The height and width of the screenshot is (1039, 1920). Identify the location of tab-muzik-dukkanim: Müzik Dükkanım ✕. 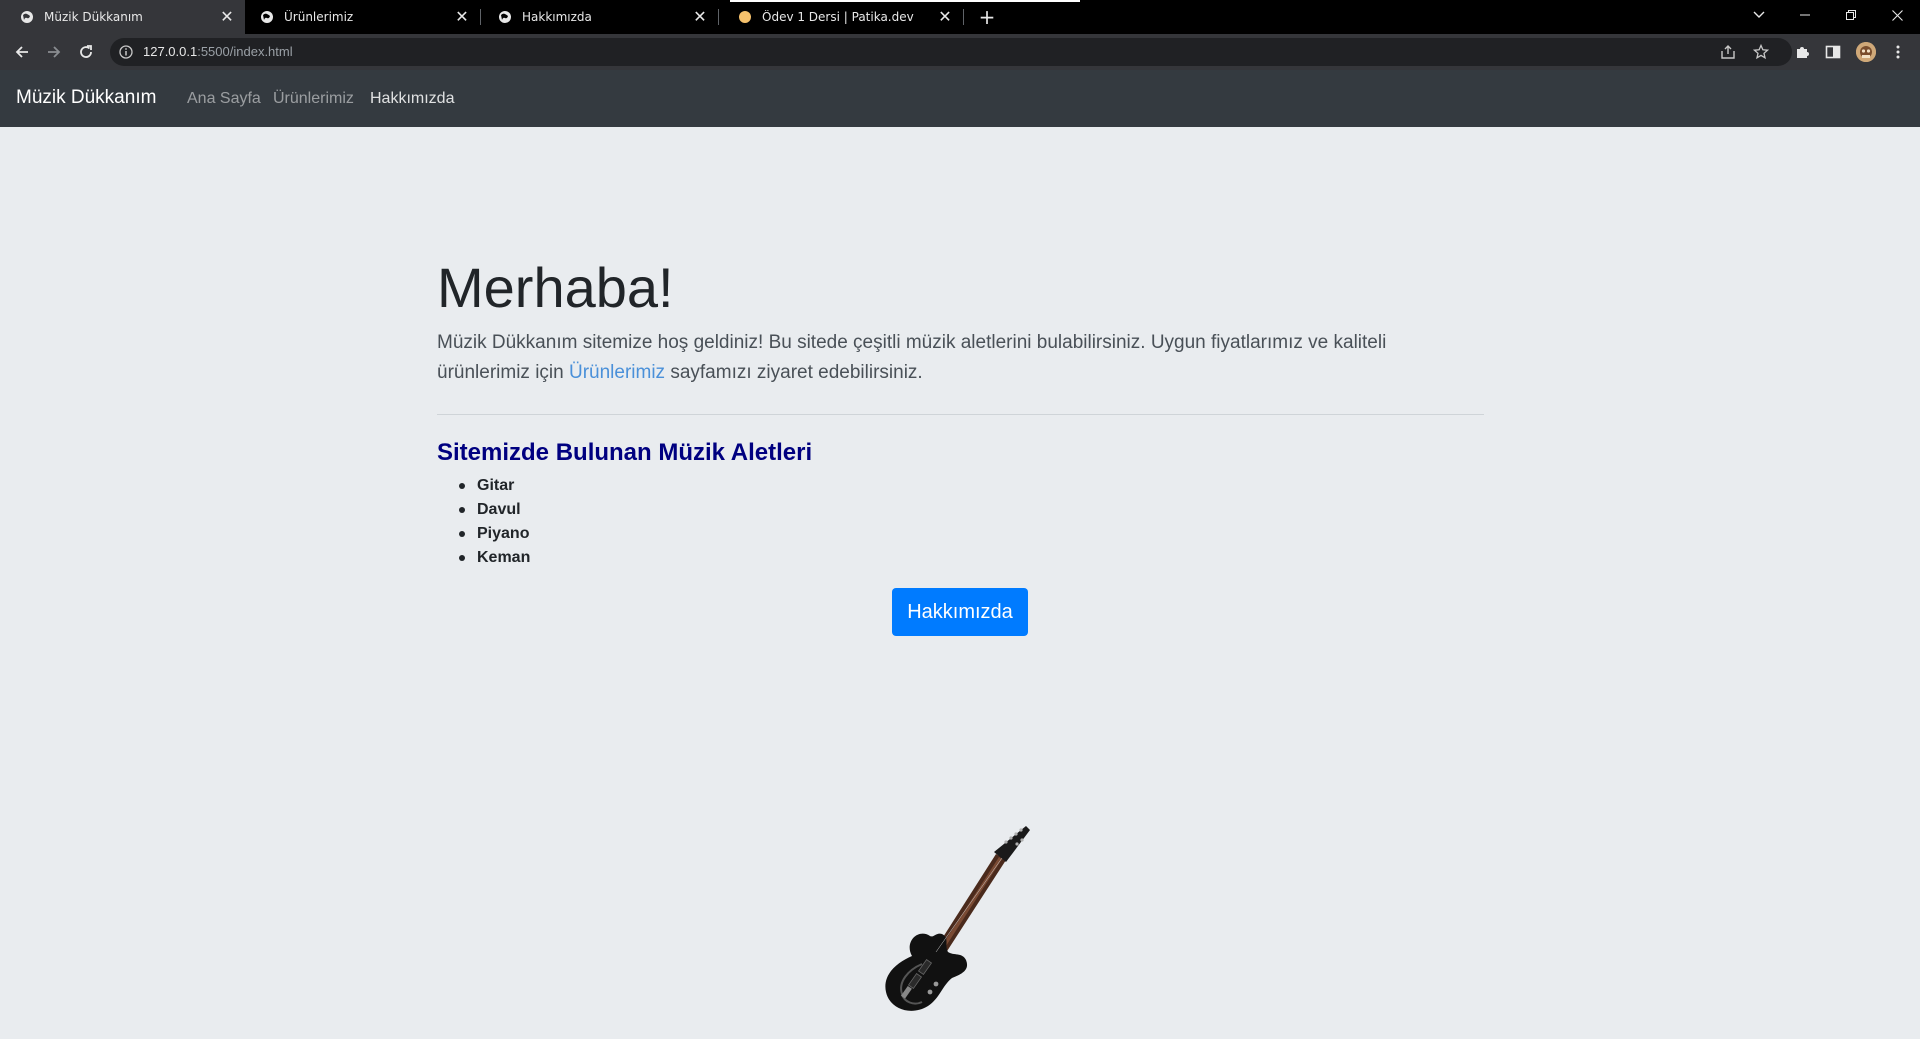
(122, 17).